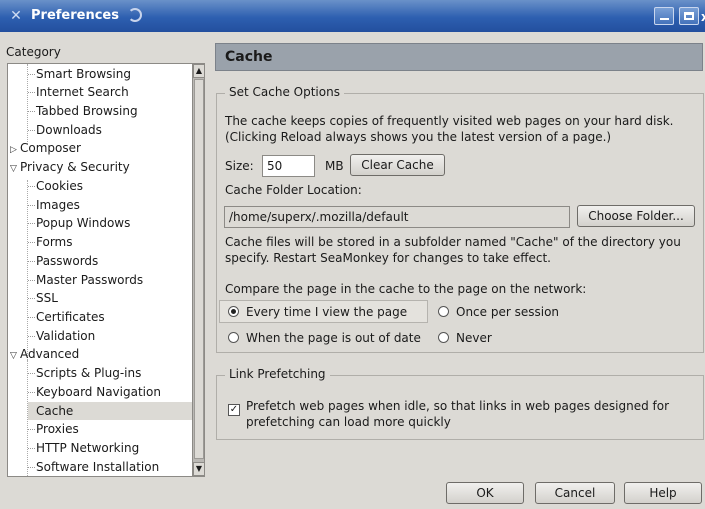 This screenshot has width=705, height=509. I want to click on category-label: Category, so click(33, 52).